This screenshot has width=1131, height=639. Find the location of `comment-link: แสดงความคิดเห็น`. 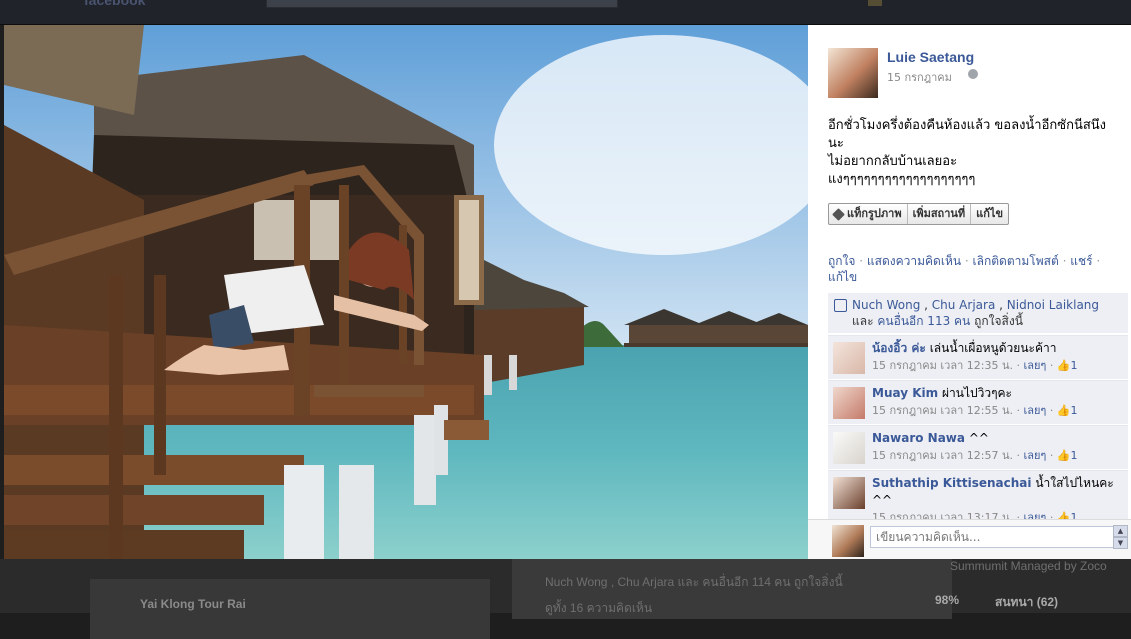

comment-link: แสดงความคิดเห็น is located at coordinates (914, 261).